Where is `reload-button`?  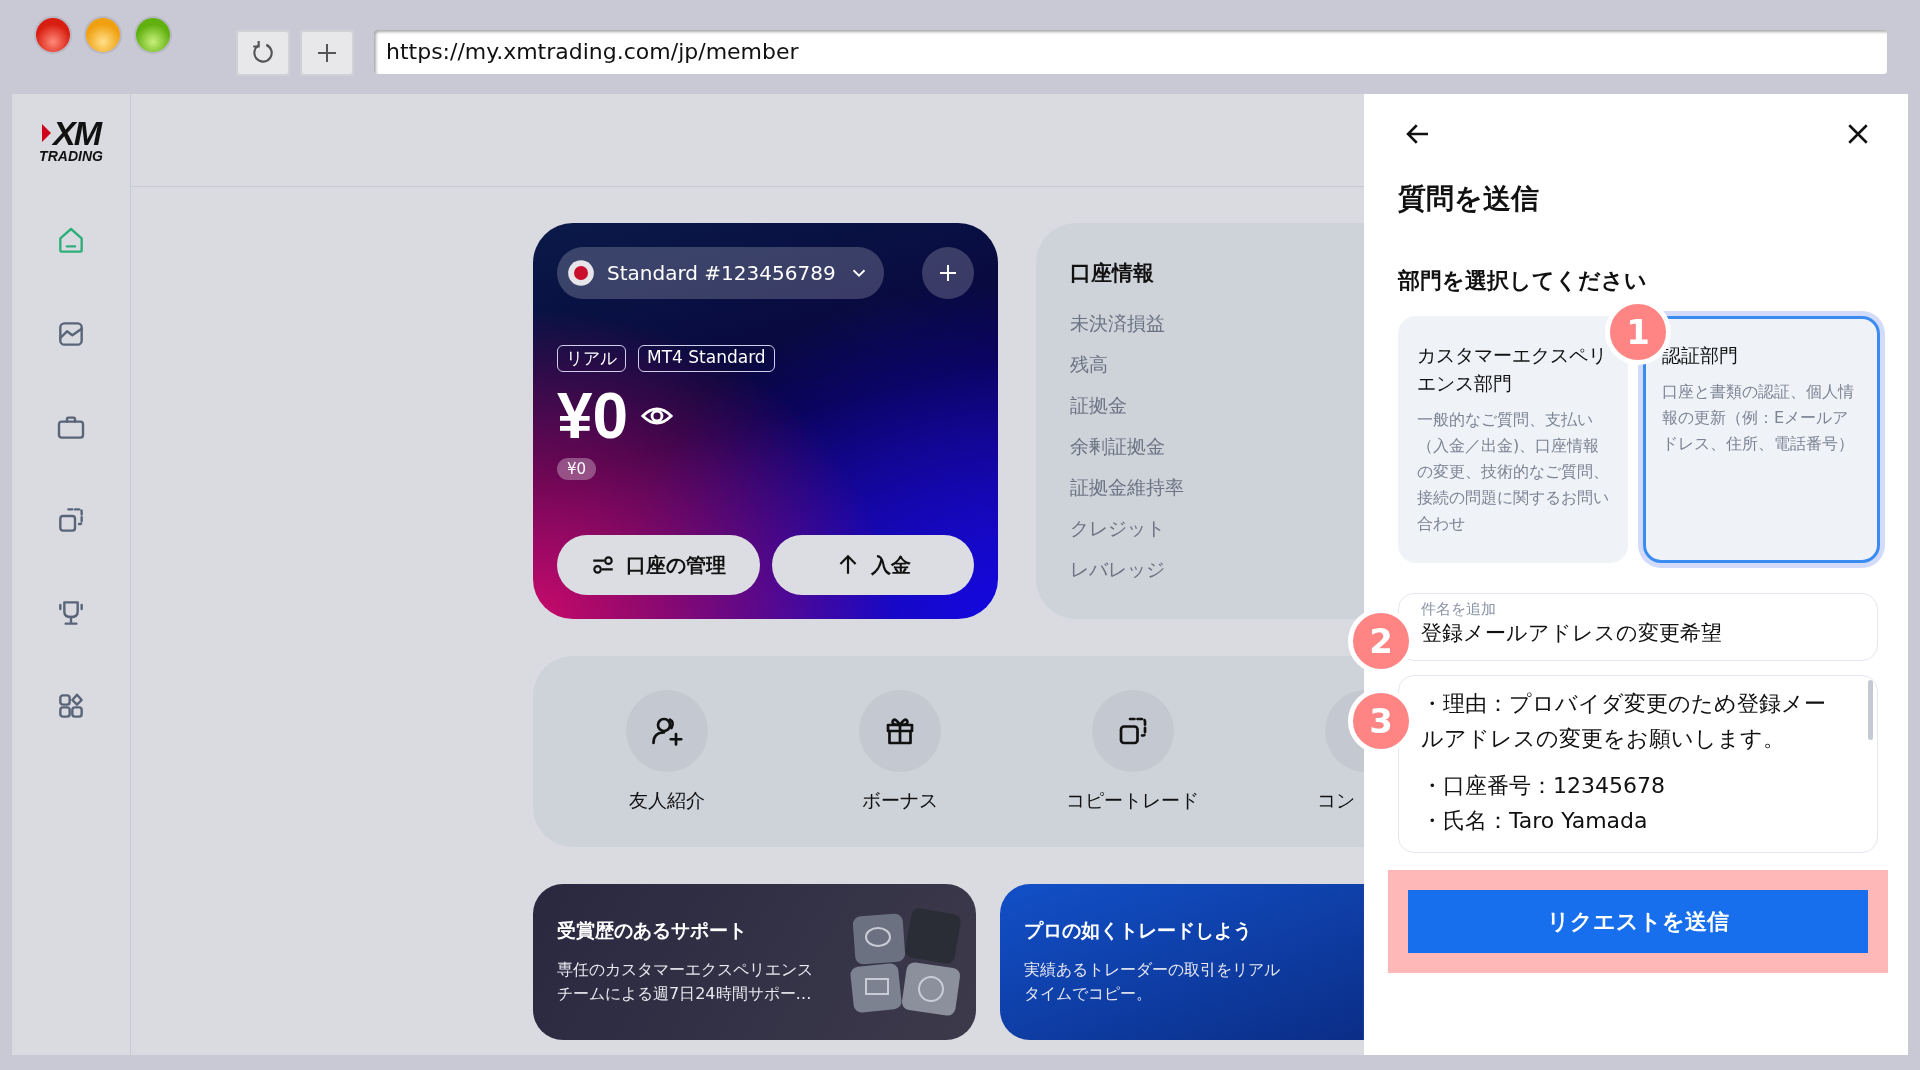 reload-button is located at coordinates (263, 53).